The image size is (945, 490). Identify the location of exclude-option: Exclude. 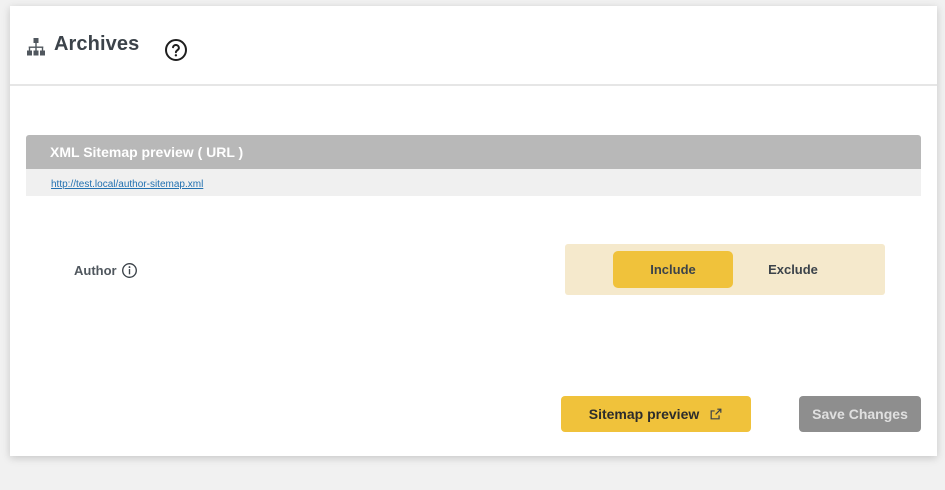
(793, 269).